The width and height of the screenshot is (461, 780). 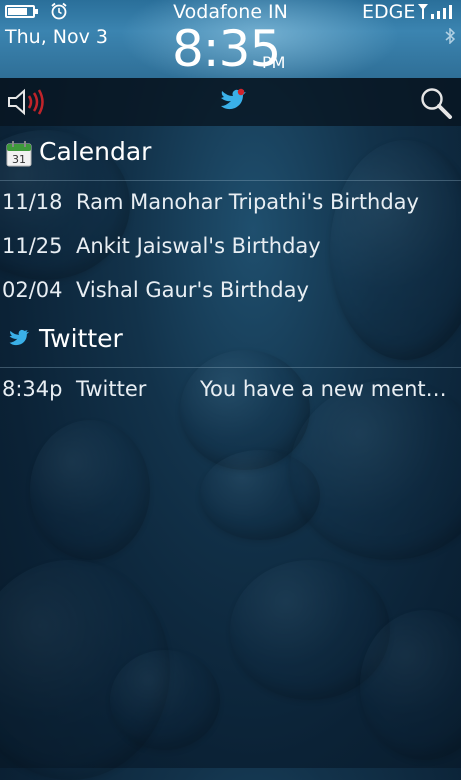 I want to click on event-title: Ankit Jaiswal's Birthday, so click(x=198, y=246).